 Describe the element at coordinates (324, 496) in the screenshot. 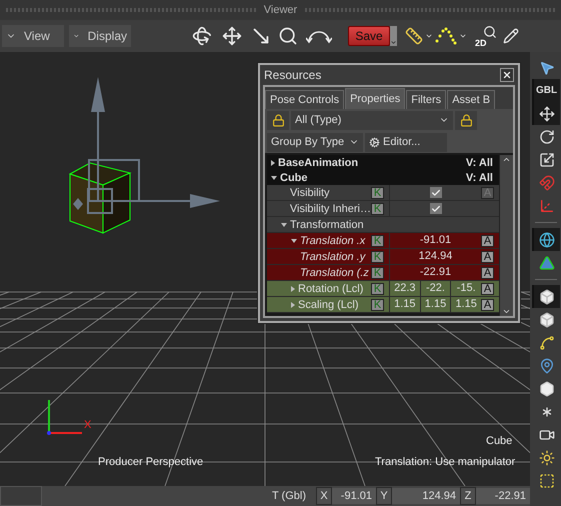

I see `axis-tag: X` at that location.